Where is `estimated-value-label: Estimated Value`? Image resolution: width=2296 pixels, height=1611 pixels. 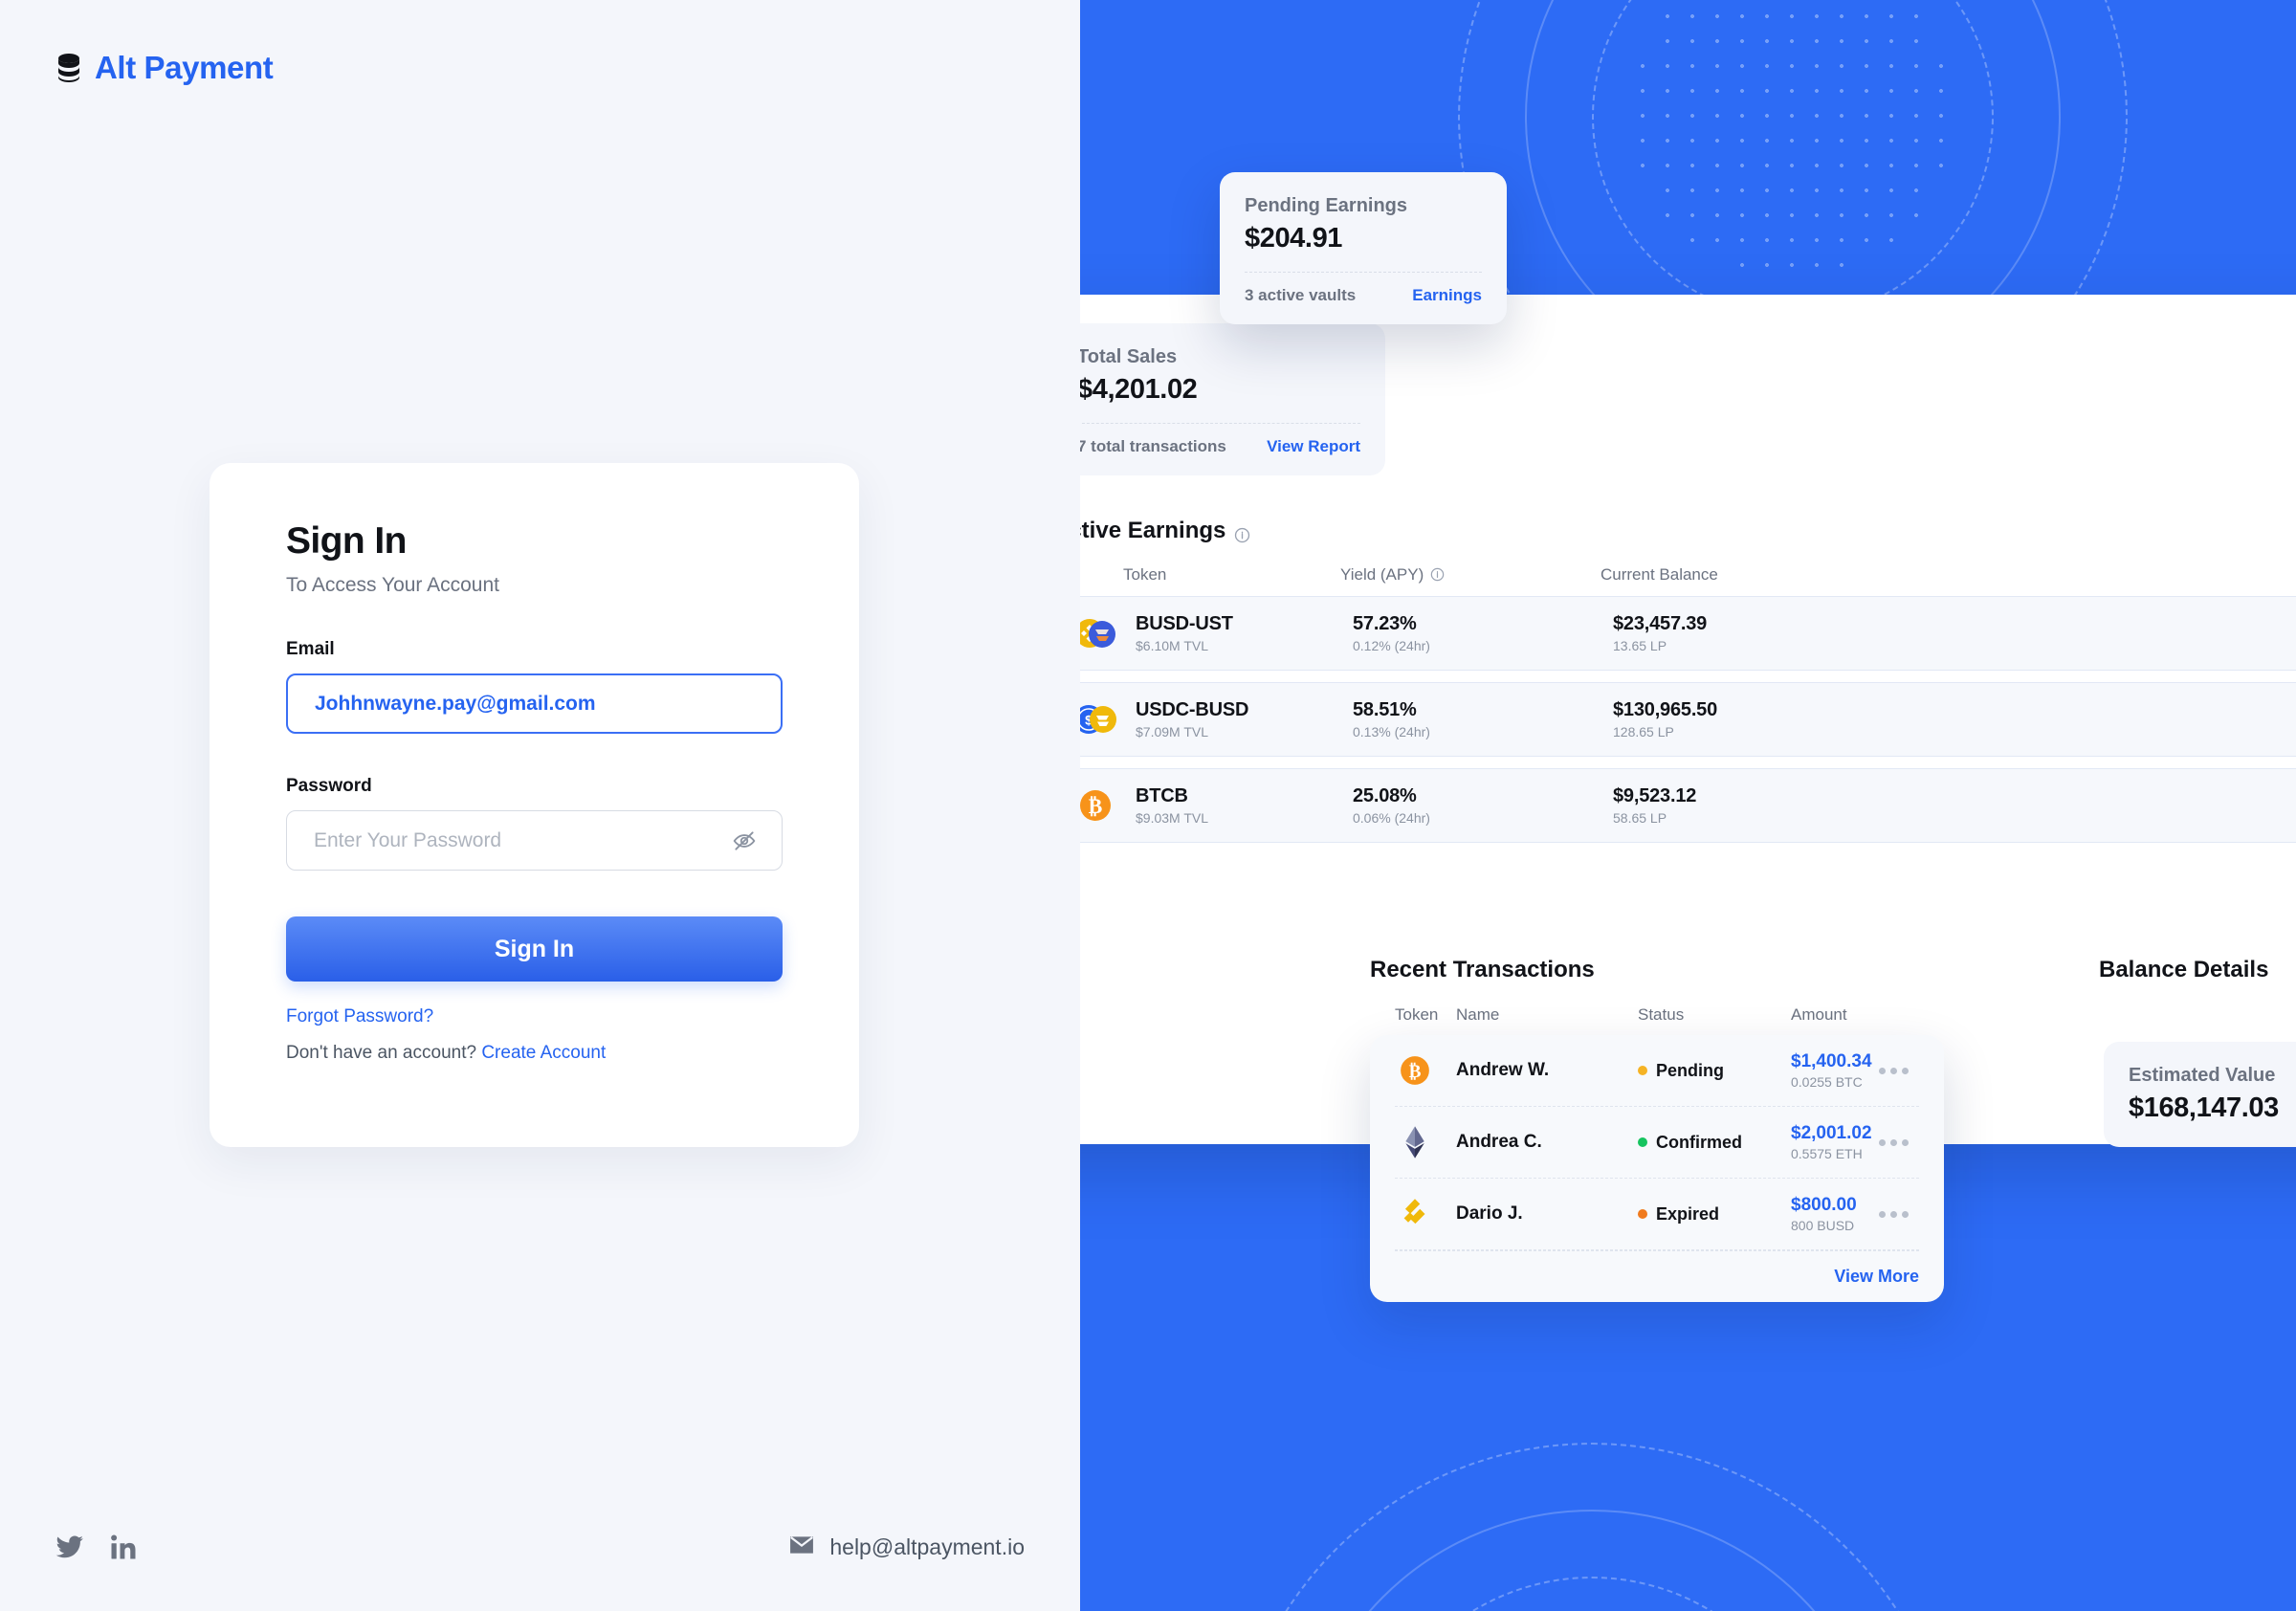
estimated-value-label: Estimated Value is located at coordinates (2202, 1075).